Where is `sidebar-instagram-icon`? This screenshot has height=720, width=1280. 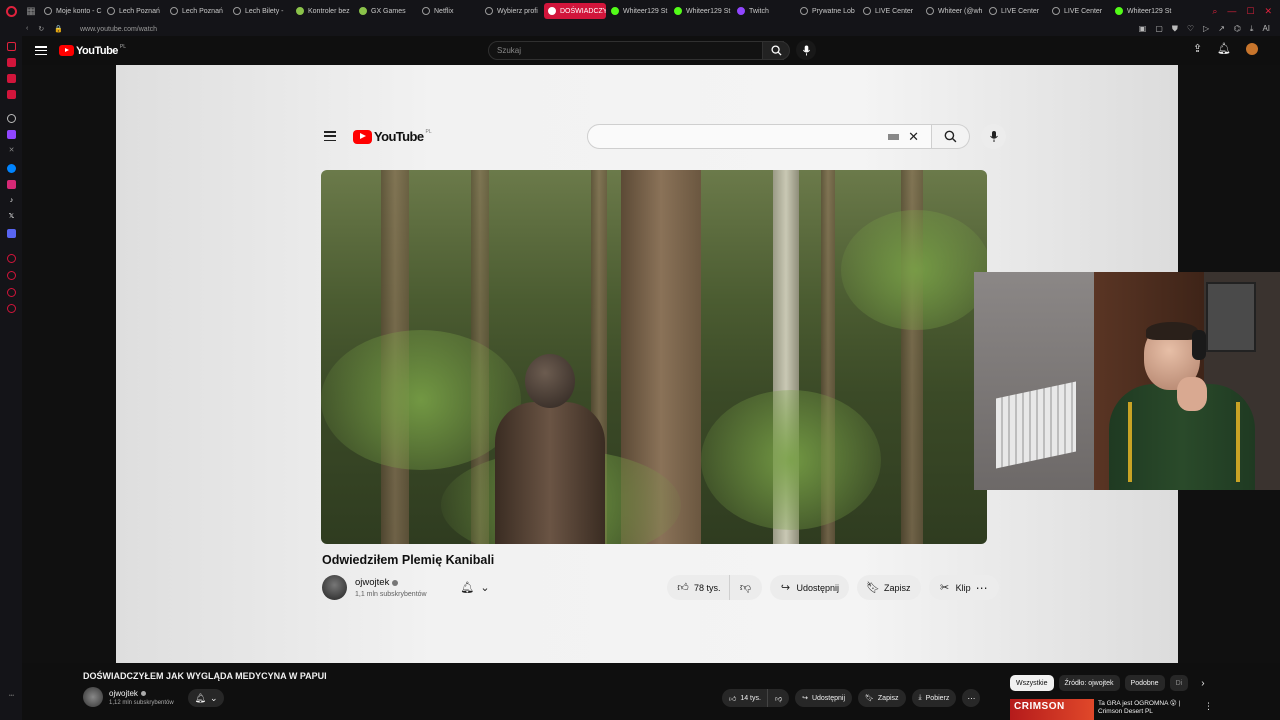
sidebar-instagram-icon is located at coordinates (11, 184).